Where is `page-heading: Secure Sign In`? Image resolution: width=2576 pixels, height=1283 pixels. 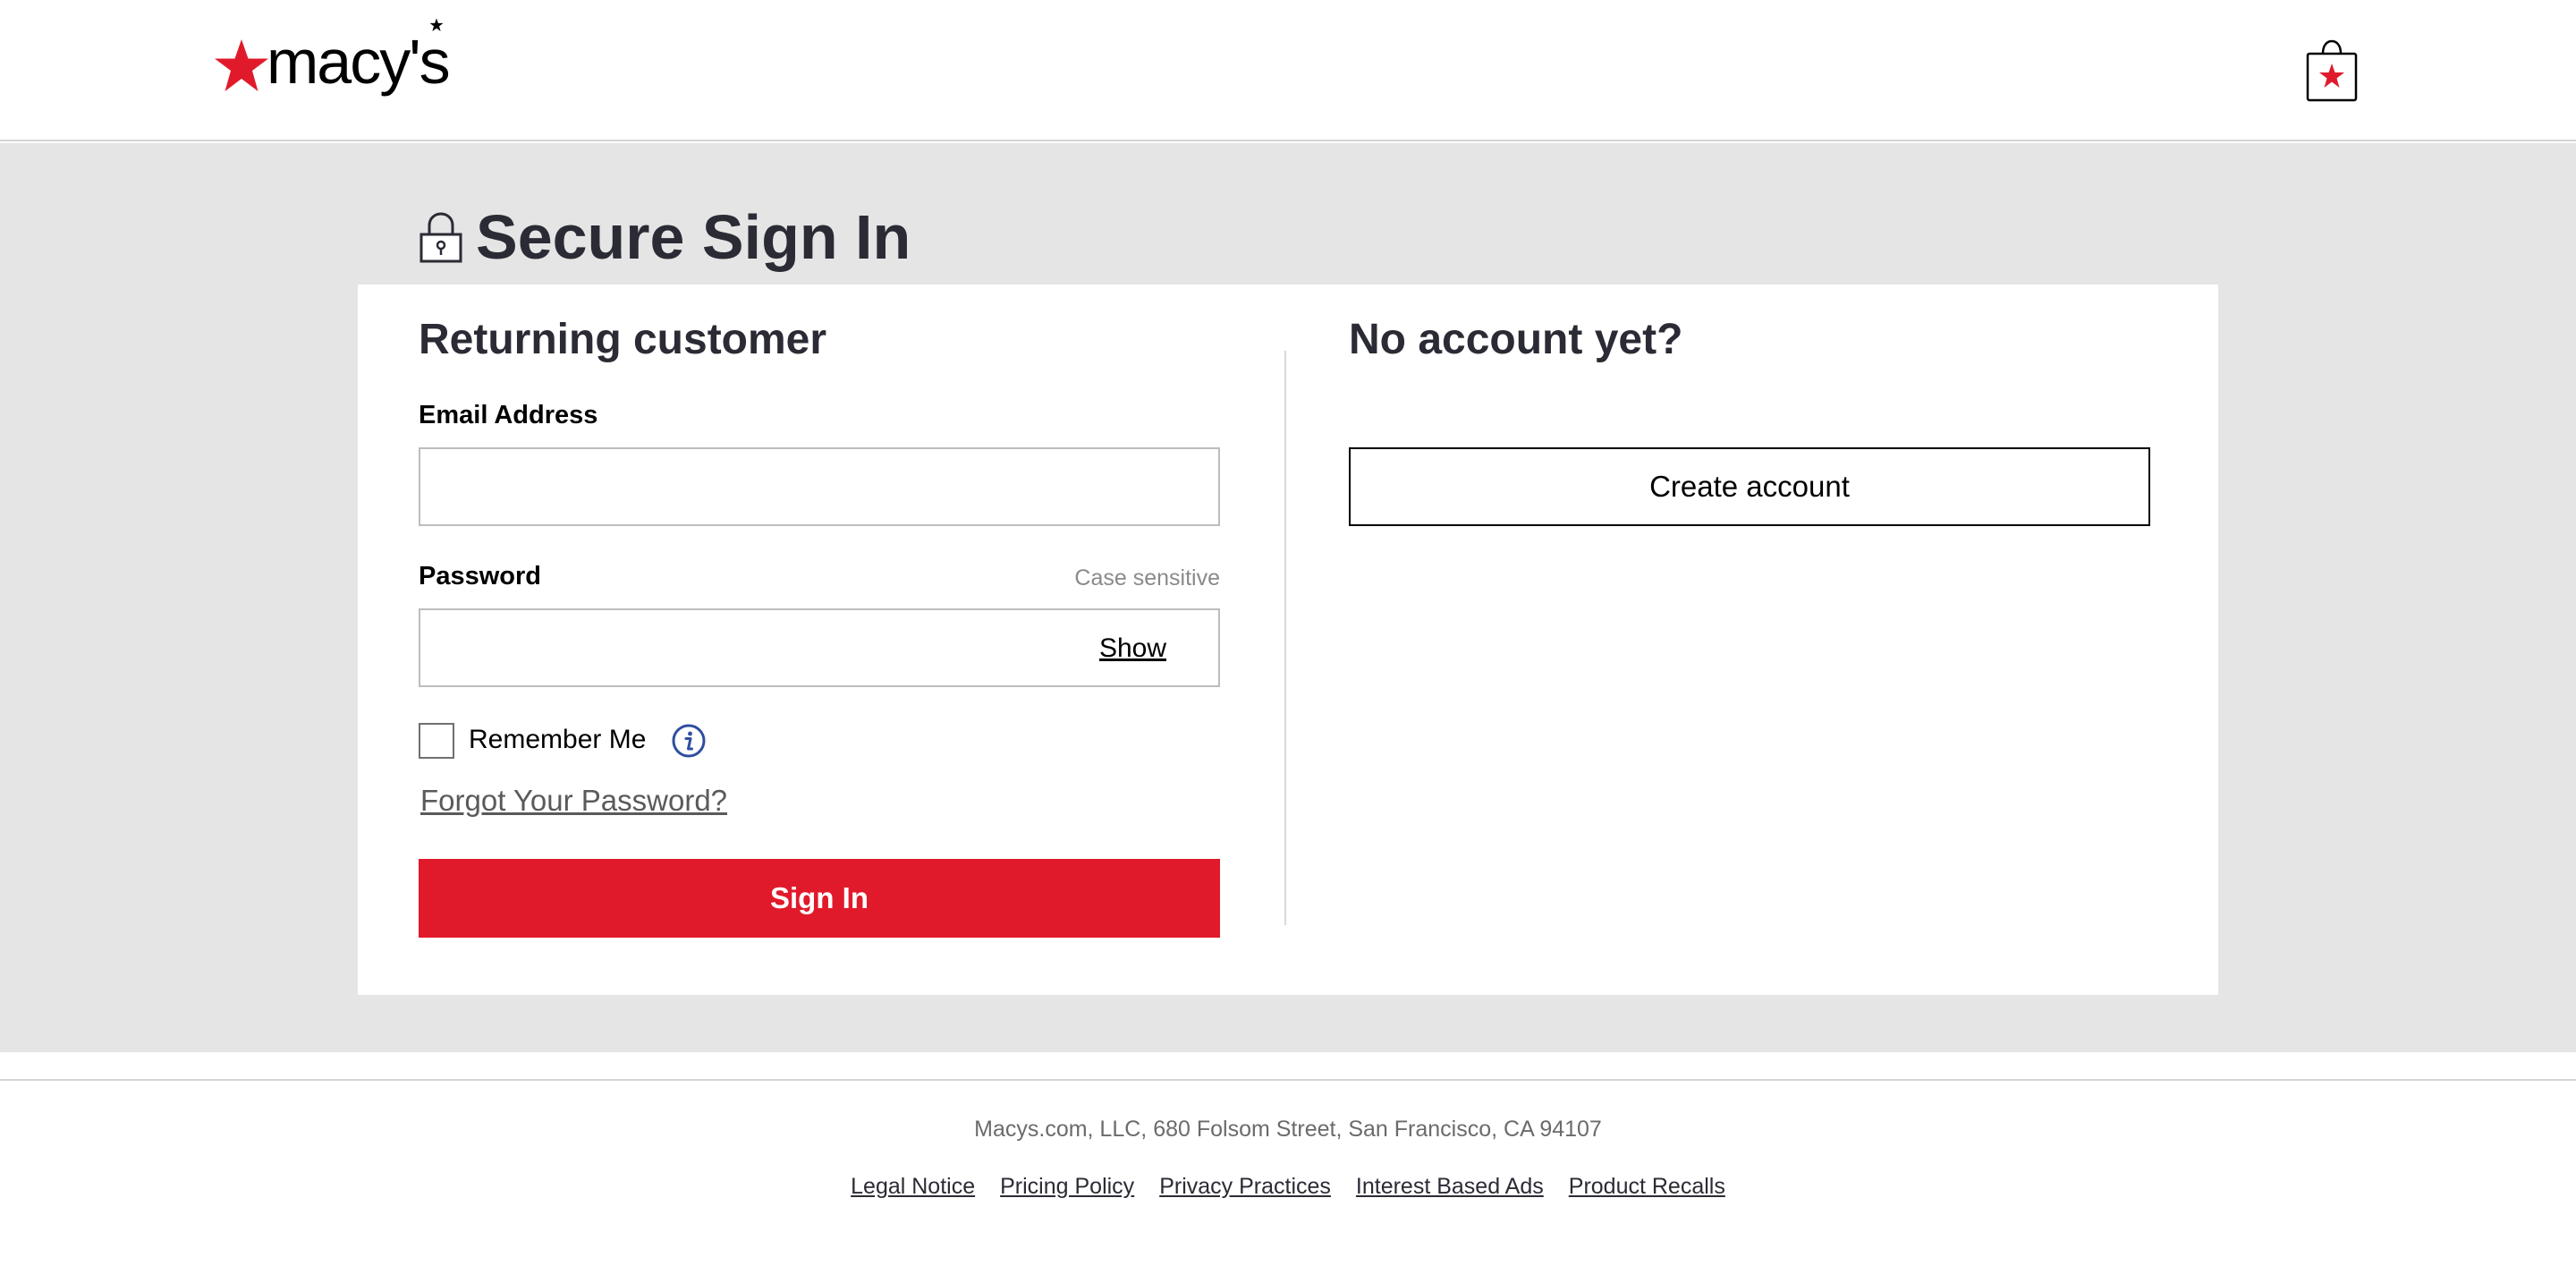 page-heading: Secure Sign In is located at coordinates (693, 237).